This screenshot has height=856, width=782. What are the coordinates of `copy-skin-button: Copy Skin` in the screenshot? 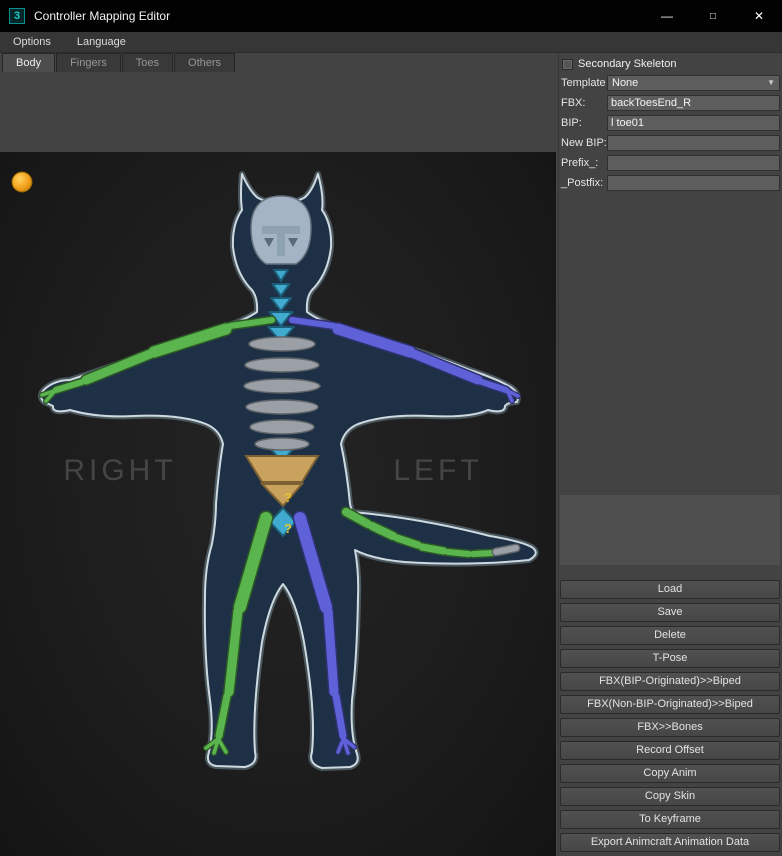 It's located at (670, 796).